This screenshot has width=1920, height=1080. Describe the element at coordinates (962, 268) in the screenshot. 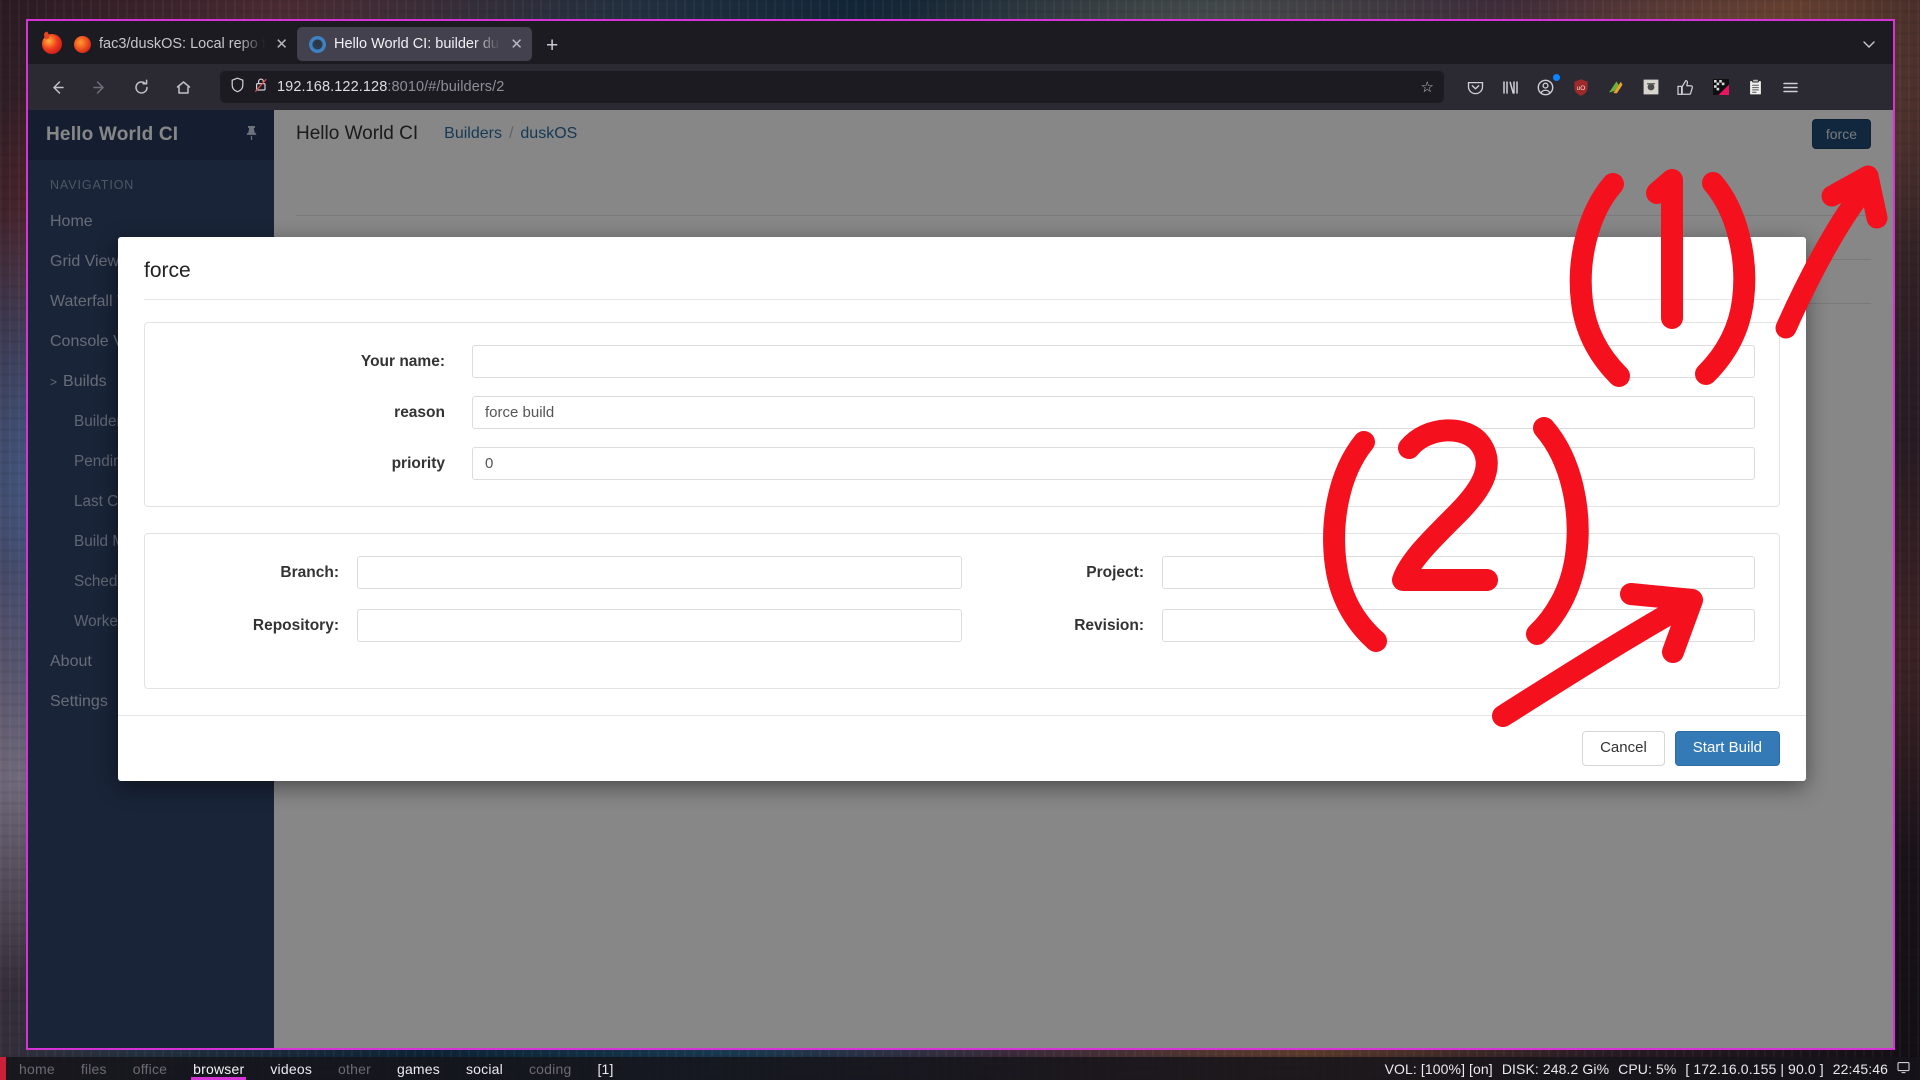

I see `modal-header: force` at that location.